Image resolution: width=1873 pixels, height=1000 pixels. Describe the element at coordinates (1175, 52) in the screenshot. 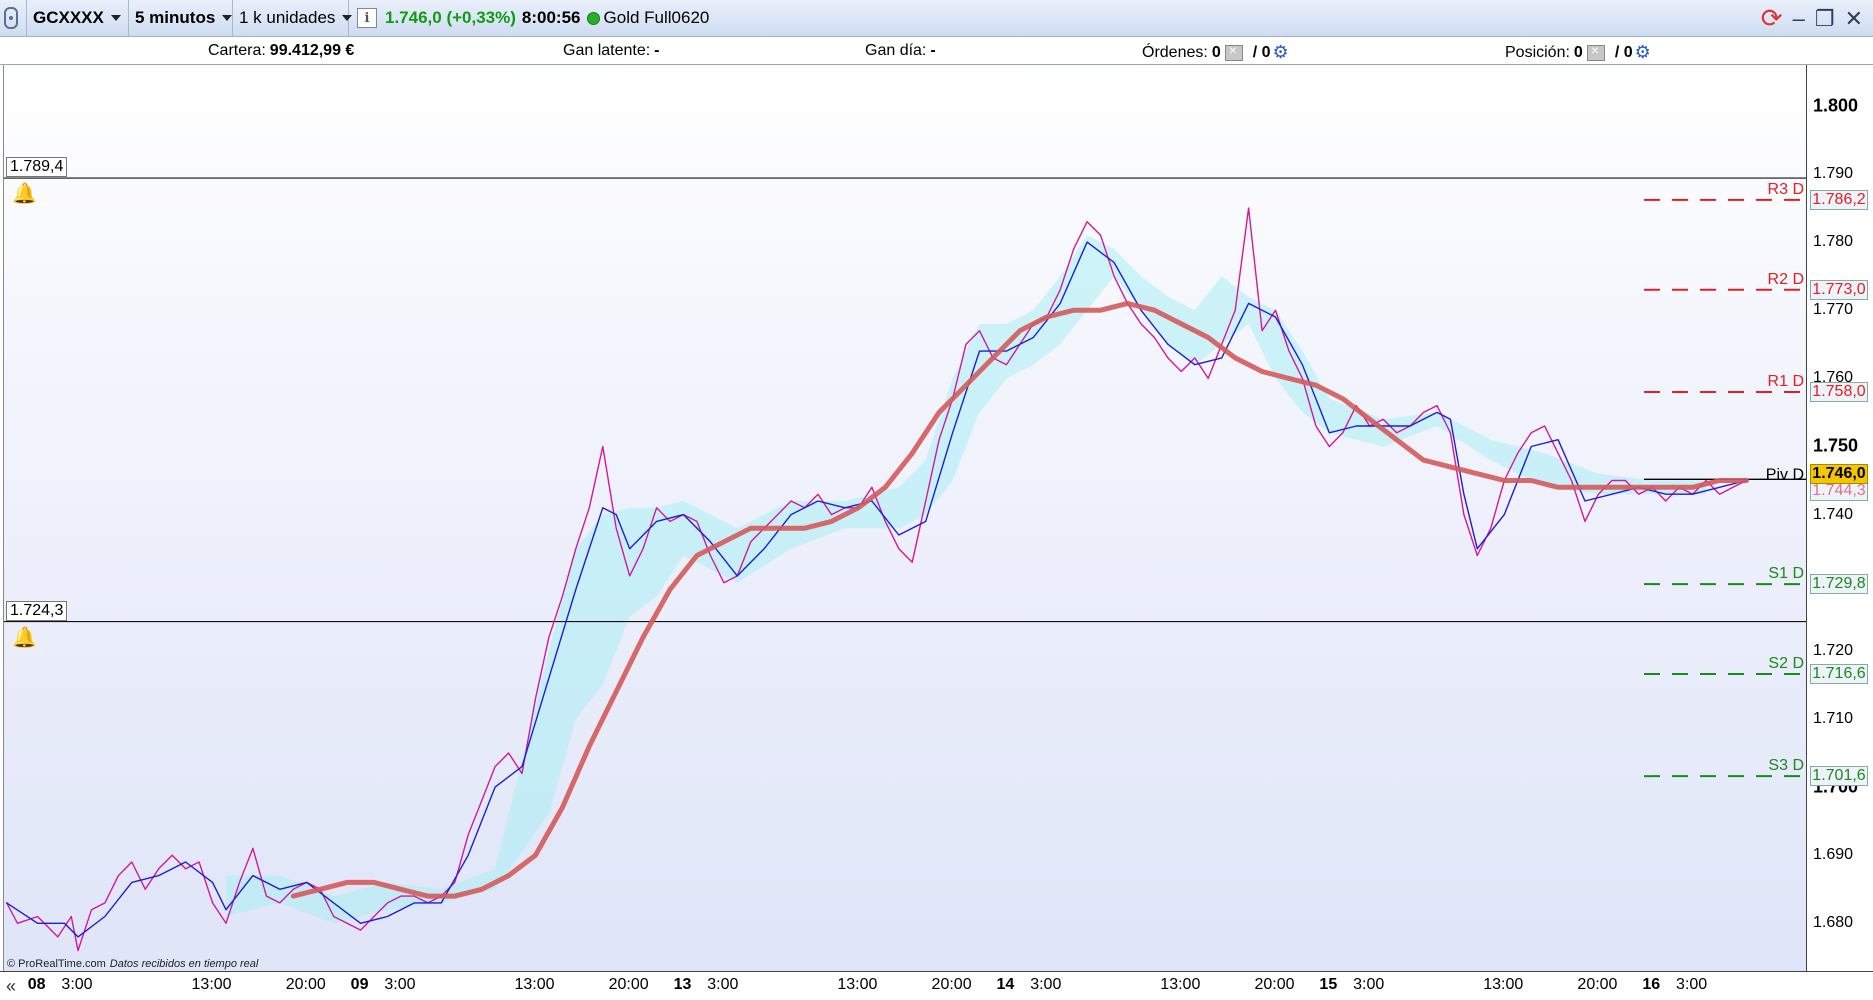

I see `orders-label: Órdenes:` at that location.